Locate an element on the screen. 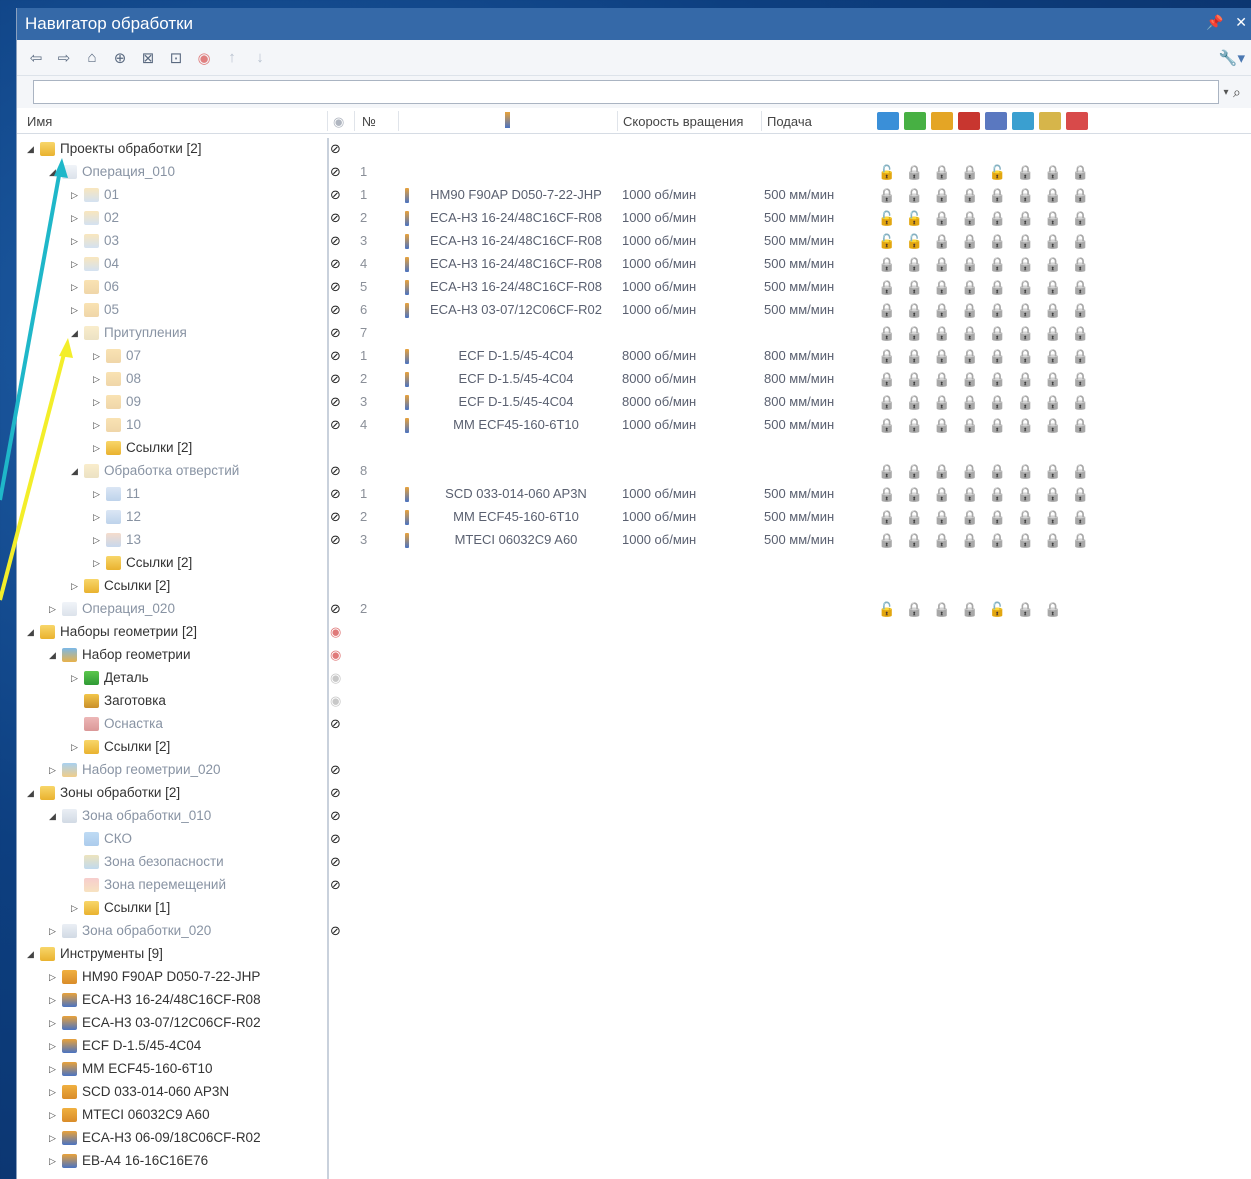 The height and width of the screenshot is (1179, 1251). tree-row: Оснастка ⊘ is located at coordinates (634, 724).